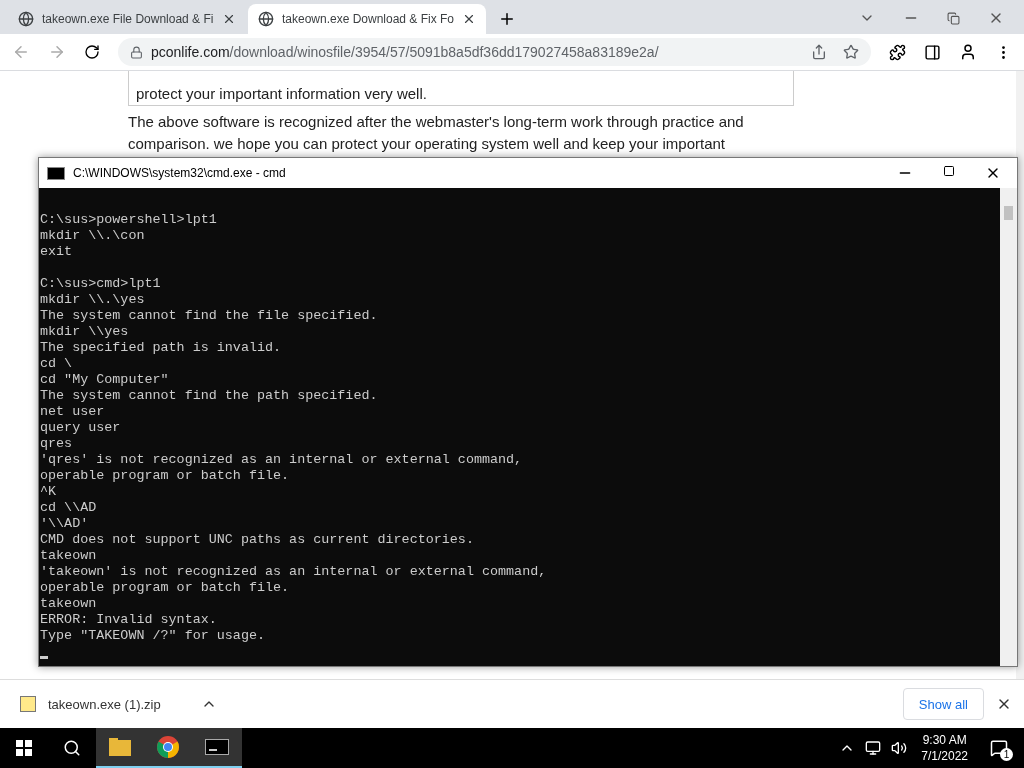 The image size is (1024, 768). I want to click on address-field: pconlife.com/download/winosfile/3954/57/5091b8a5df36dd179027458a83189e2a/, so click(494, 52).